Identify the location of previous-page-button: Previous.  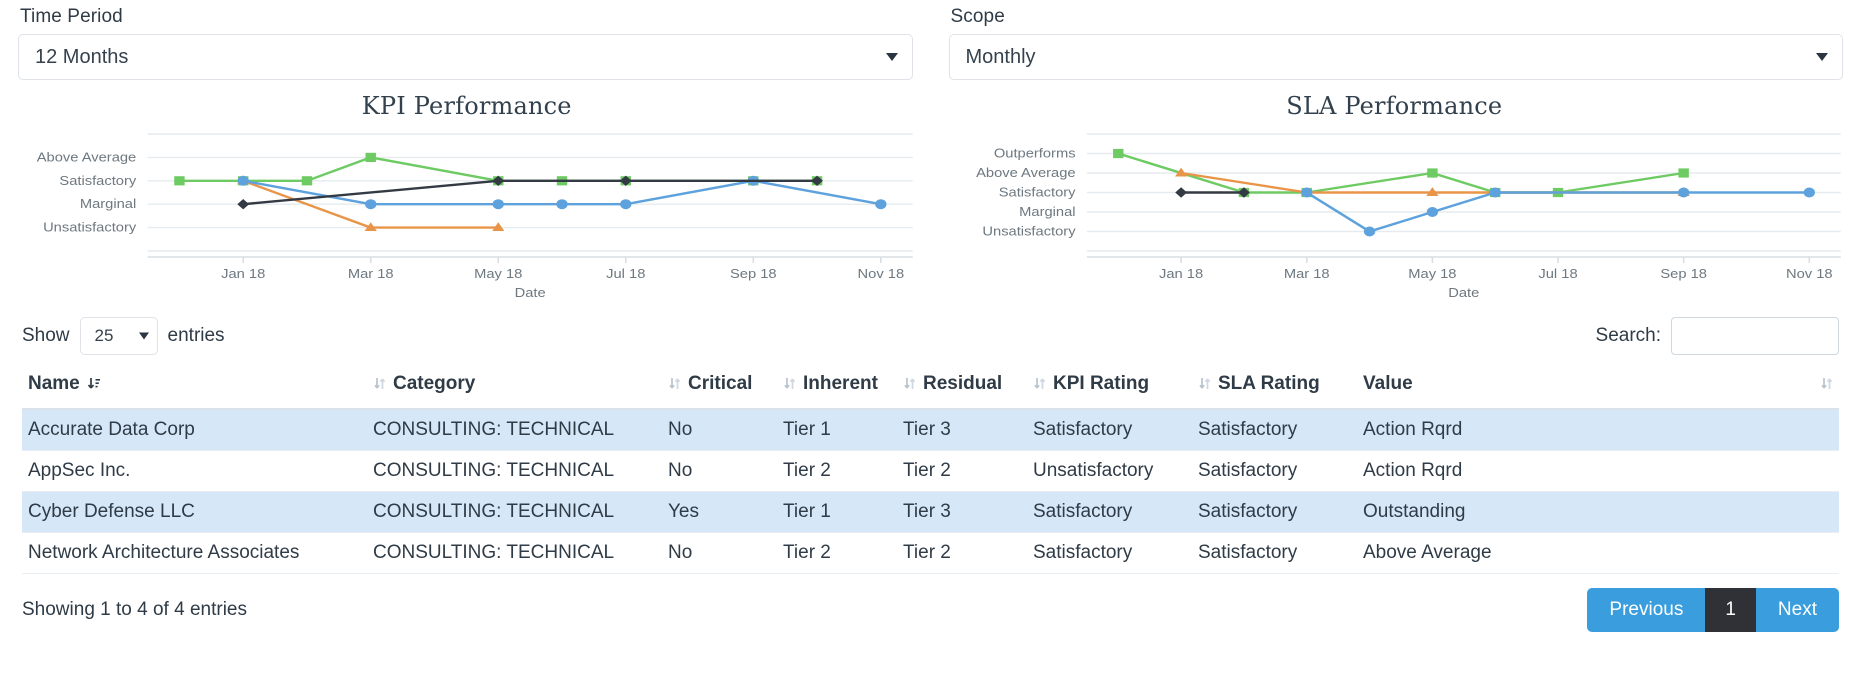
(1646, 610).